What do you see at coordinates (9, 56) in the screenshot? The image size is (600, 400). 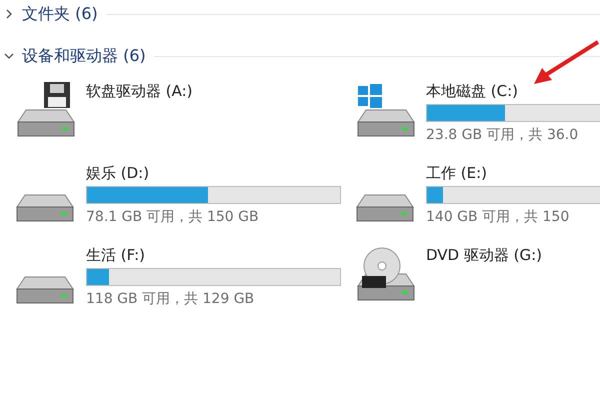 I see `chevron-down-icon` at bounding box center [9, 56].